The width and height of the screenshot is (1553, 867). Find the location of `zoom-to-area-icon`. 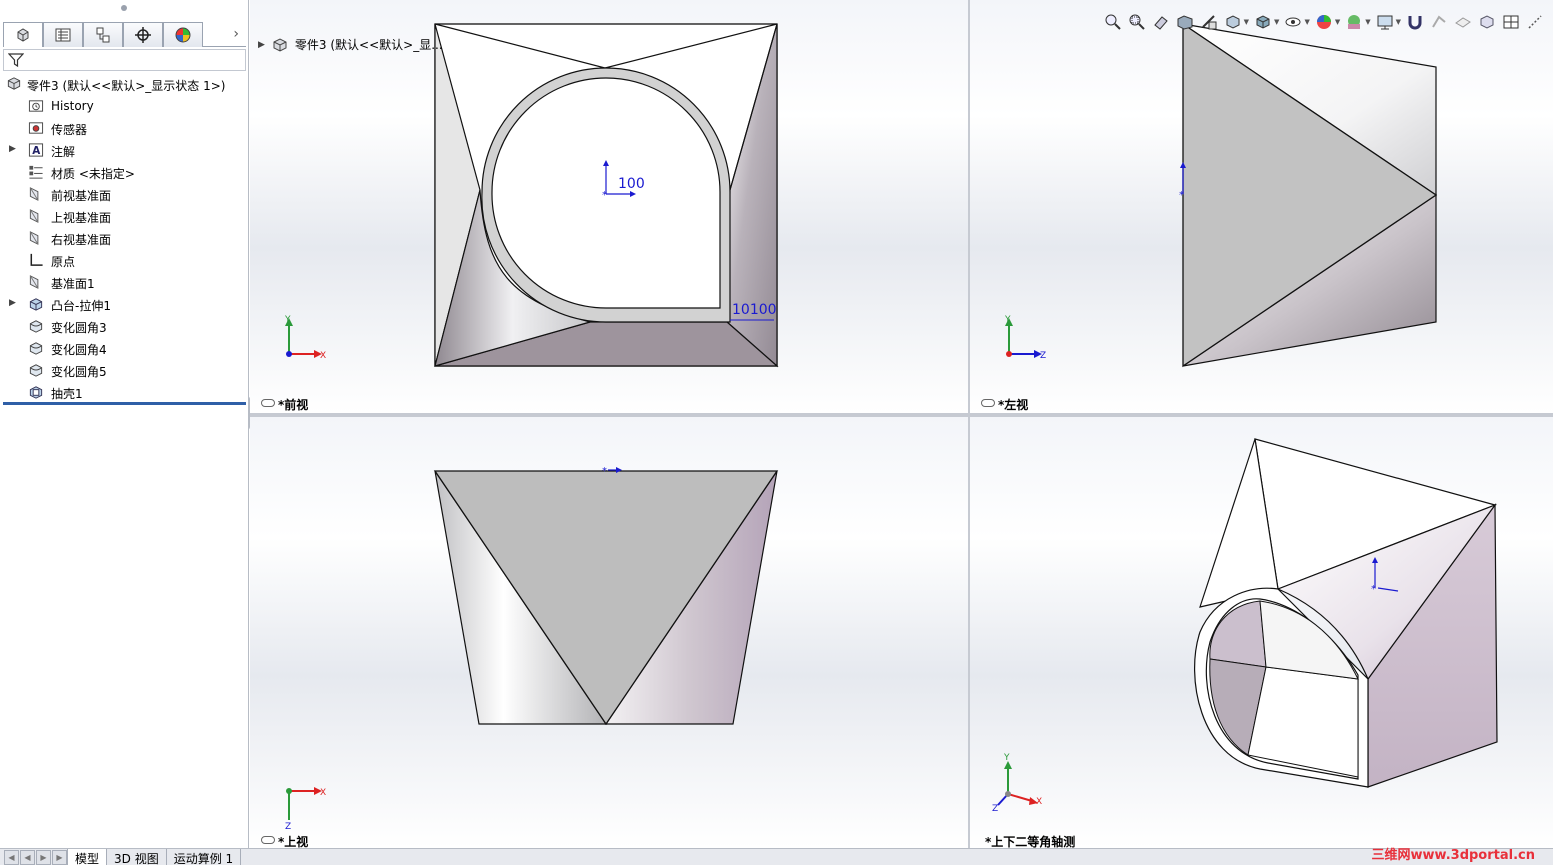

zoom-to-area-icon is located at coordinates (1137, 22).